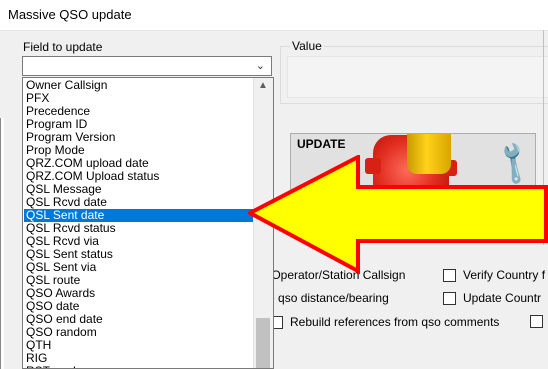  Describe the element at coordinates (147, 66) in the screenshot. I see `field-to-update-combobox: ⌄` at that location.